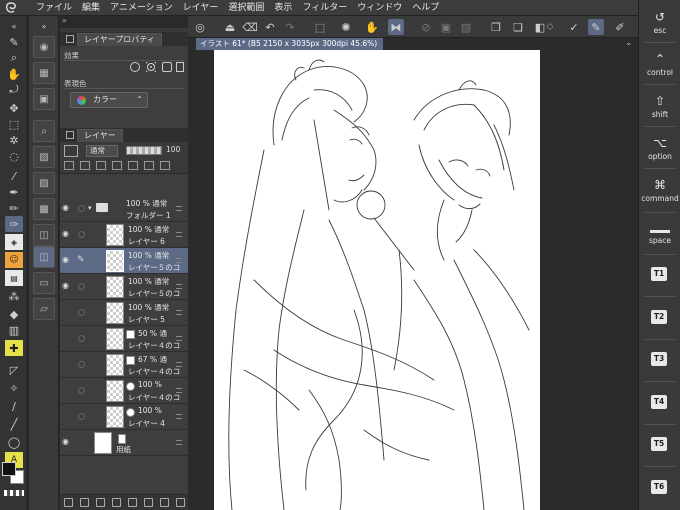 The height and width of the screenshot is (510, 680). What do you see at coordinates (496, 27) in the screenshot?
I see `copy-icon: ❐` at bounding box center [496, 27].